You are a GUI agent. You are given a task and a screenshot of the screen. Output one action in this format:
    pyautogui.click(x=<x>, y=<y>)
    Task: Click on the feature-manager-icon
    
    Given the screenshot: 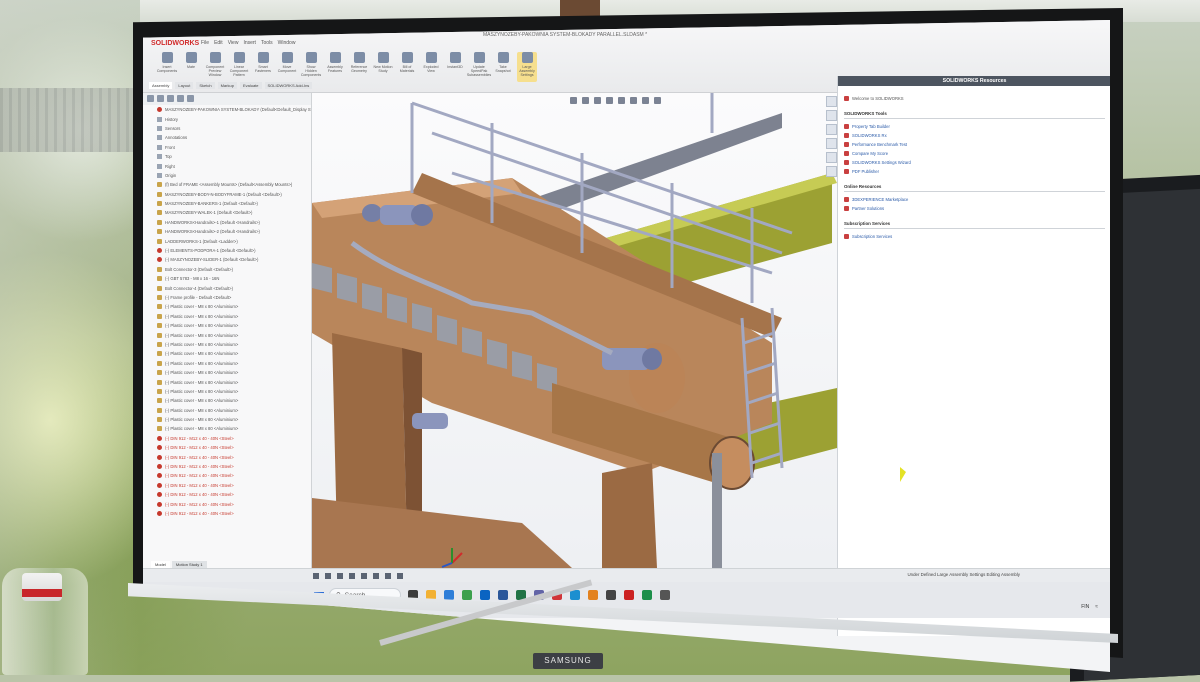 What is the action you would take?
    pyautogui.click(x=150, y=98)
    